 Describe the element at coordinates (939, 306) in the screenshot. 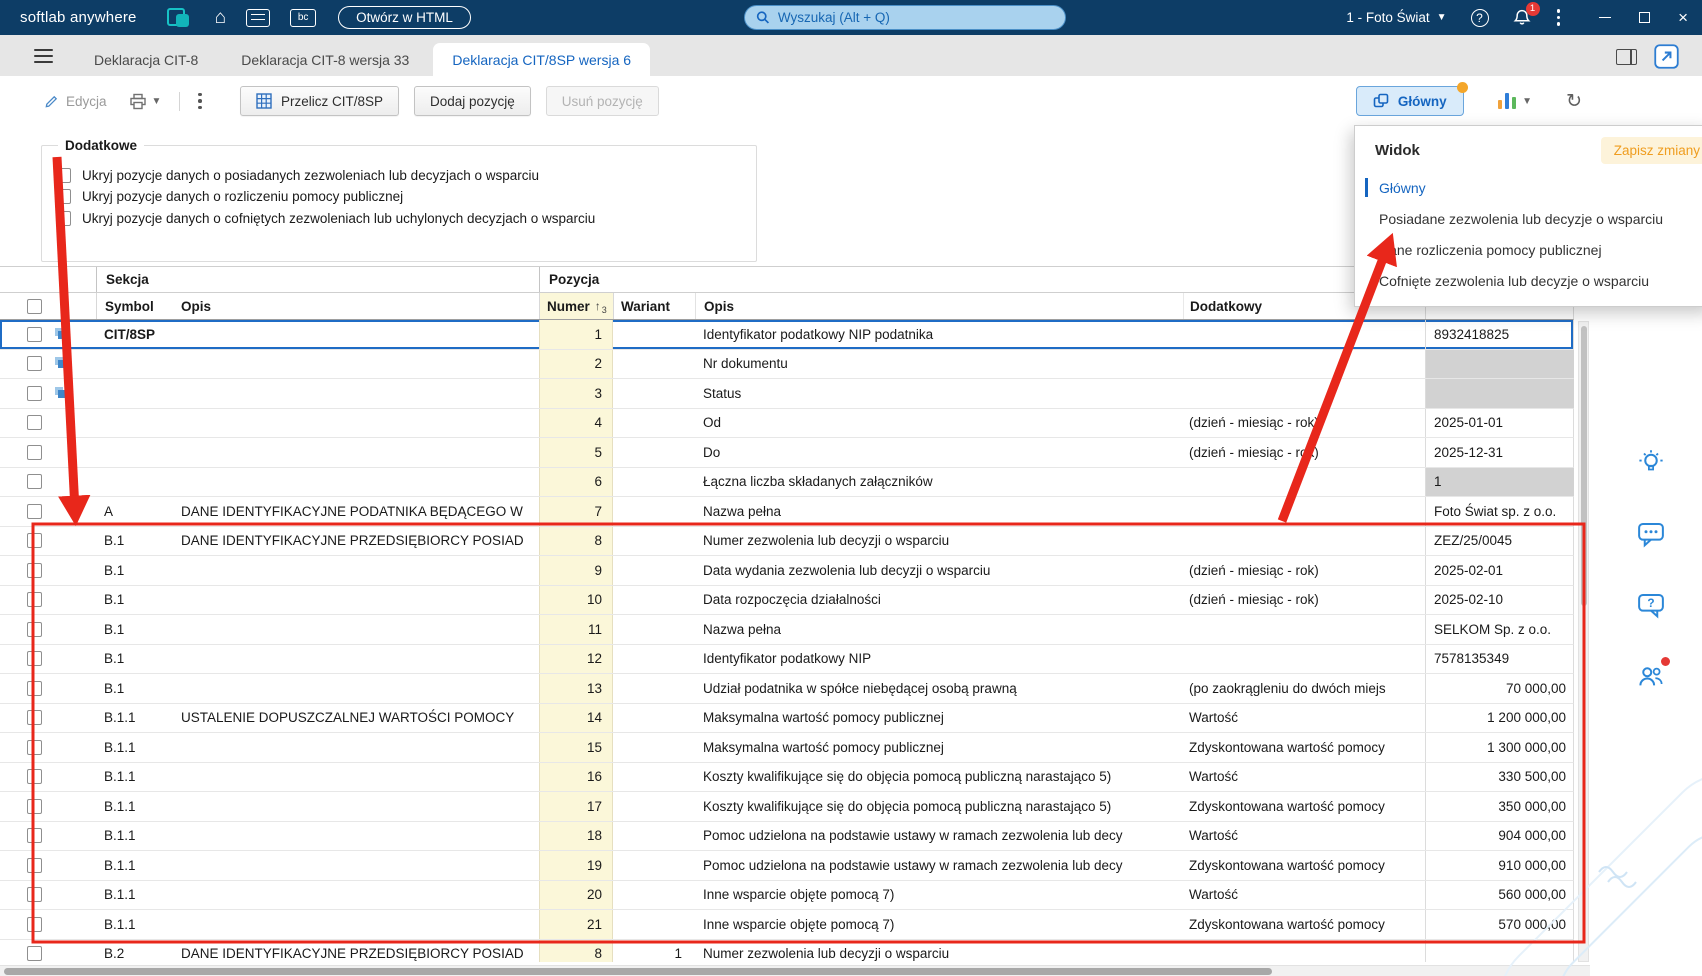

I see `column-header-opis: Opis` at that location.